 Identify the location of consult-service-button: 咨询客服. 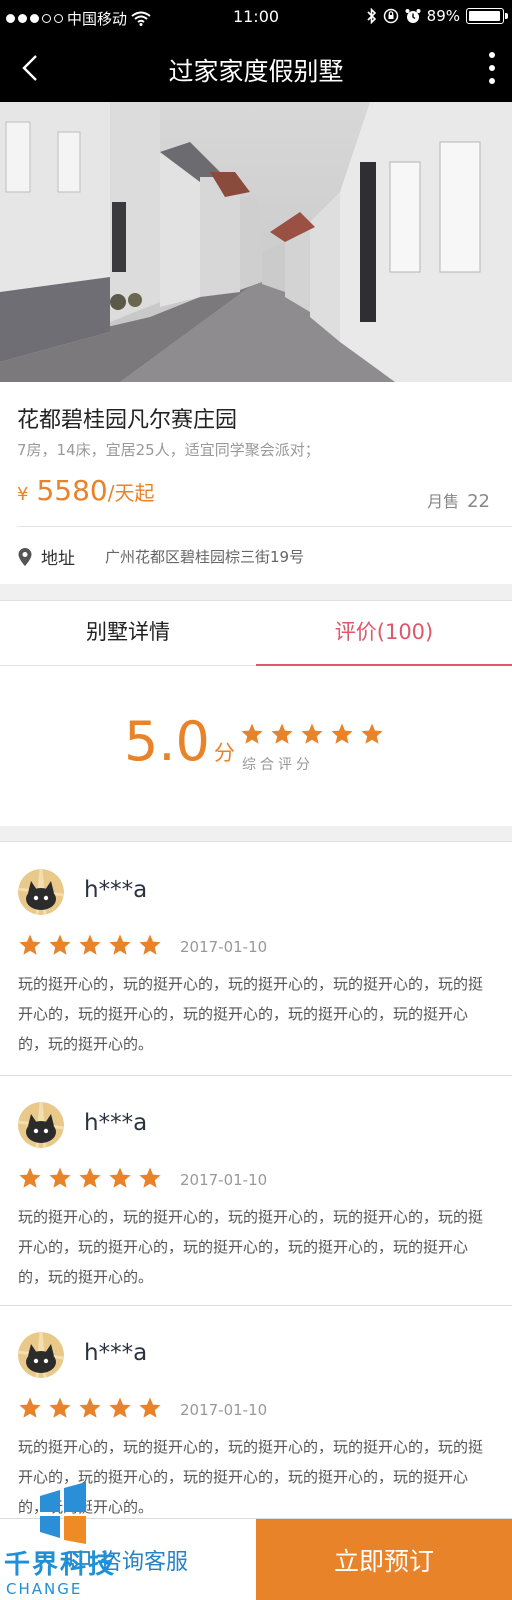
(128, 1559).